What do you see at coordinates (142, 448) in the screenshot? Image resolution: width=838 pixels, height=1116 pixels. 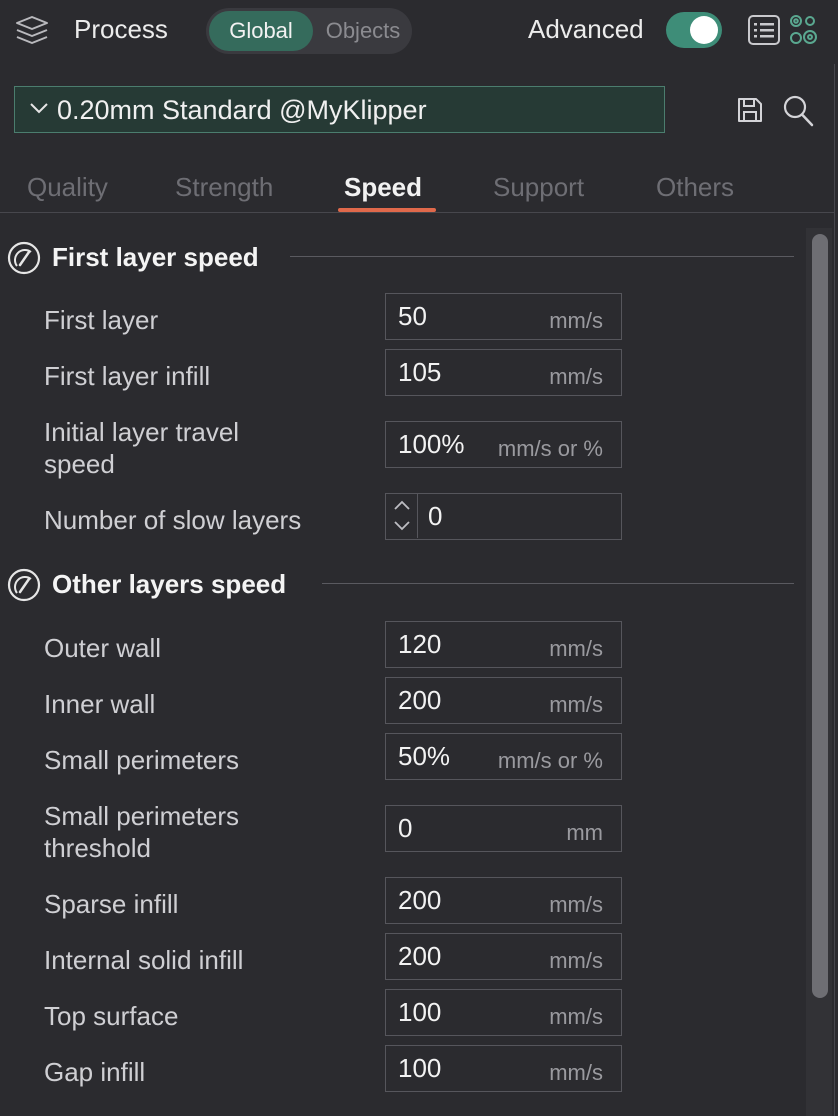 I see `label-initial-layer-travel-speed: Initial layer travel speed` at bounding box center [142, 448].